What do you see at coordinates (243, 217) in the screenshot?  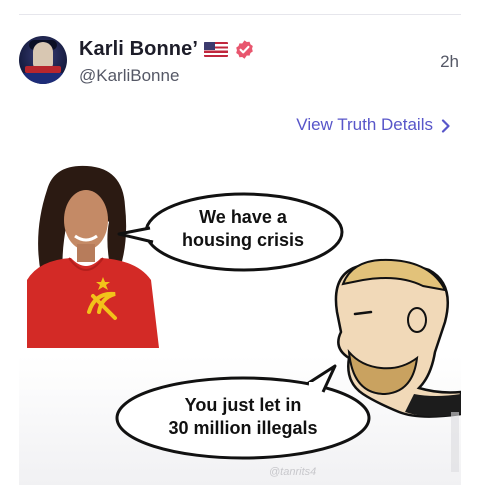 I see `bubble-top-line-1: We have a` at bounding box center [243, 217].